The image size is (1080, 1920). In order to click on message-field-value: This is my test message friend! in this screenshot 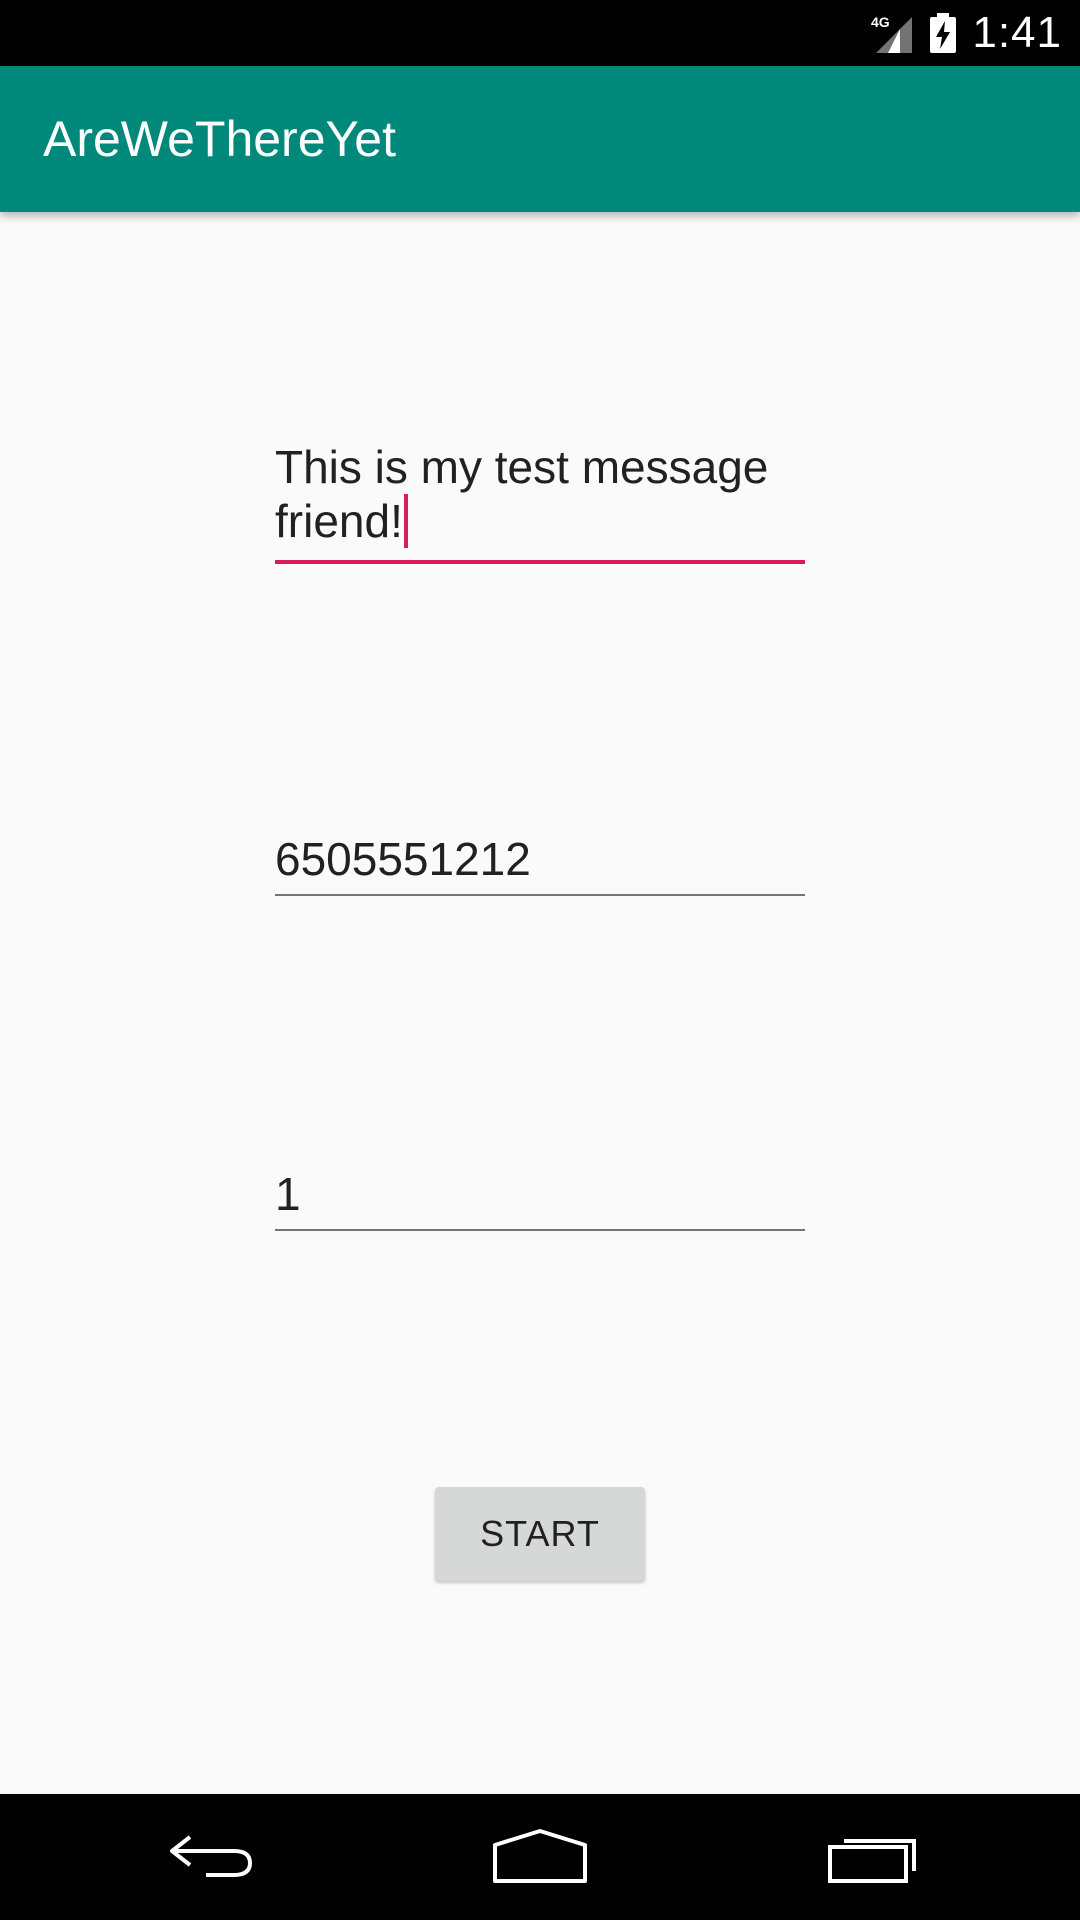, I will do `click(528, 494)`.